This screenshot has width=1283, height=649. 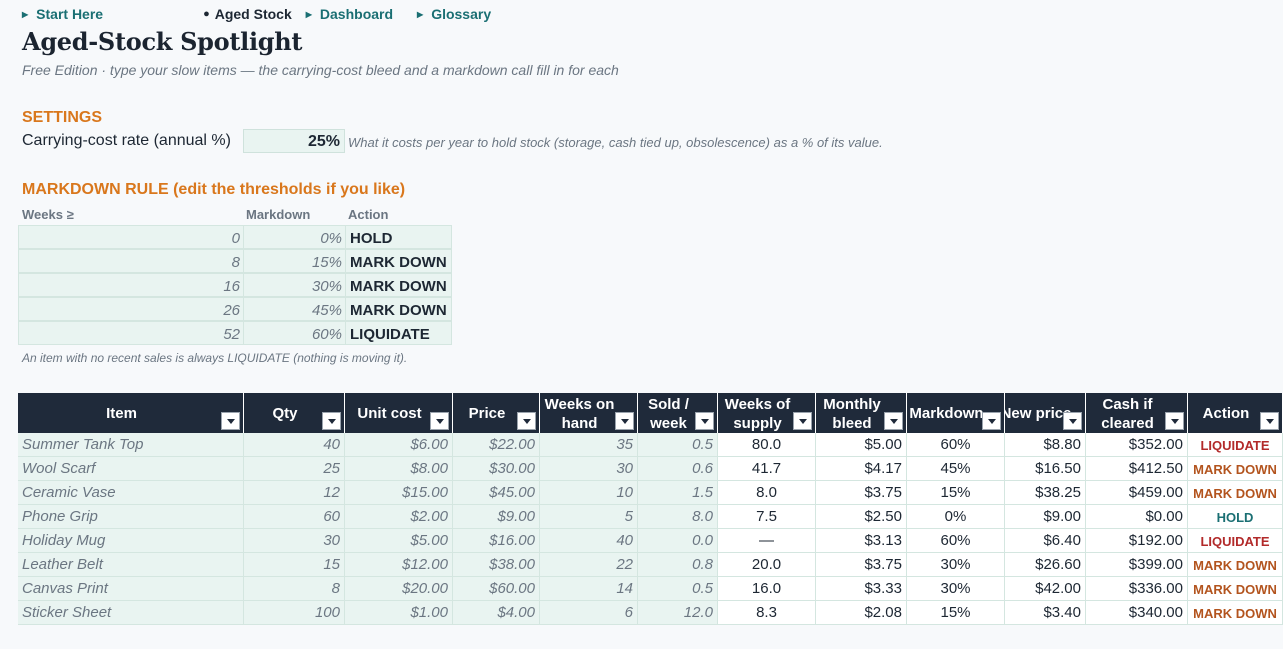 I want to click on rule-weeks-input: 26, so click(x=131, y=309).